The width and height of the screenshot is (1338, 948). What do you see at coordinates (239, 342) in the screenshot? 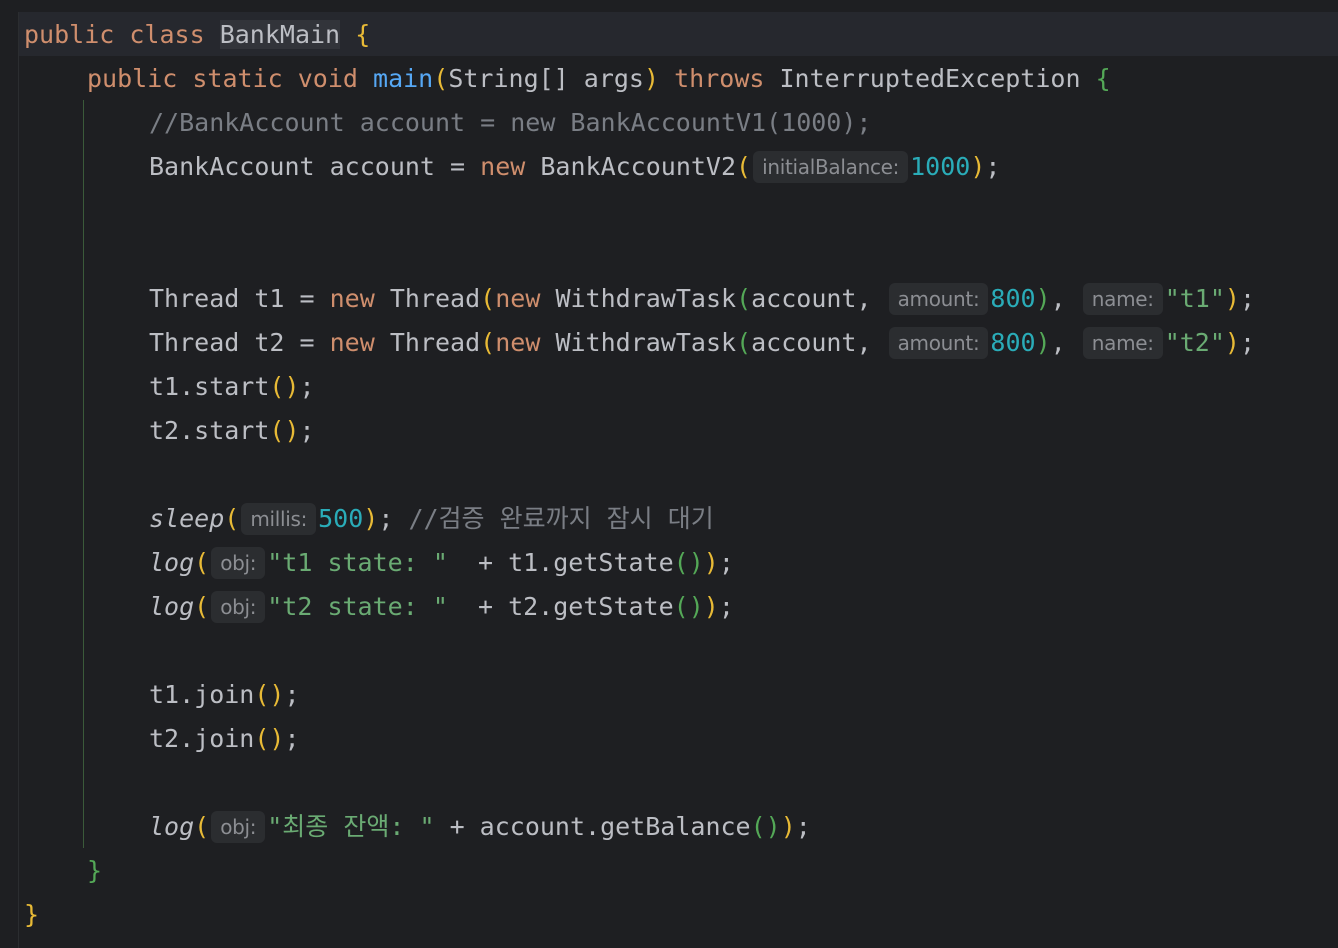
I see `thread-decl: Thread t2 =` at bounding box center [239, 342].